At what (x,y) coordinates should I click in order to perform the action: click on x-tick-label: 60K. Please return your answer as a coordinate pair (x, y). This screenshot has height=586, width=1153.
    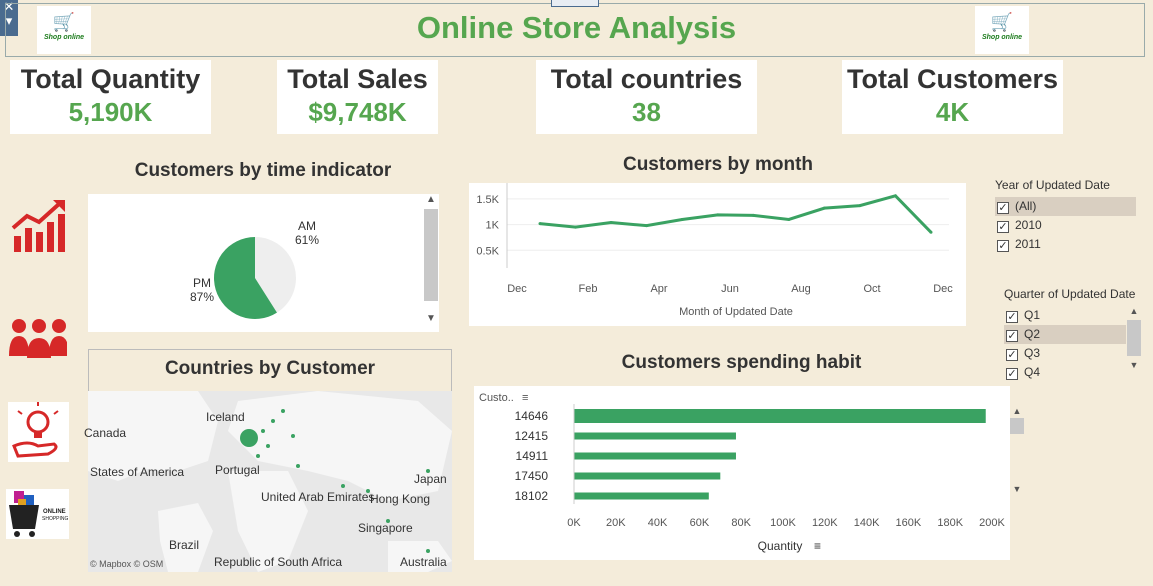
    Looking at the image, I should click on (700, 523).